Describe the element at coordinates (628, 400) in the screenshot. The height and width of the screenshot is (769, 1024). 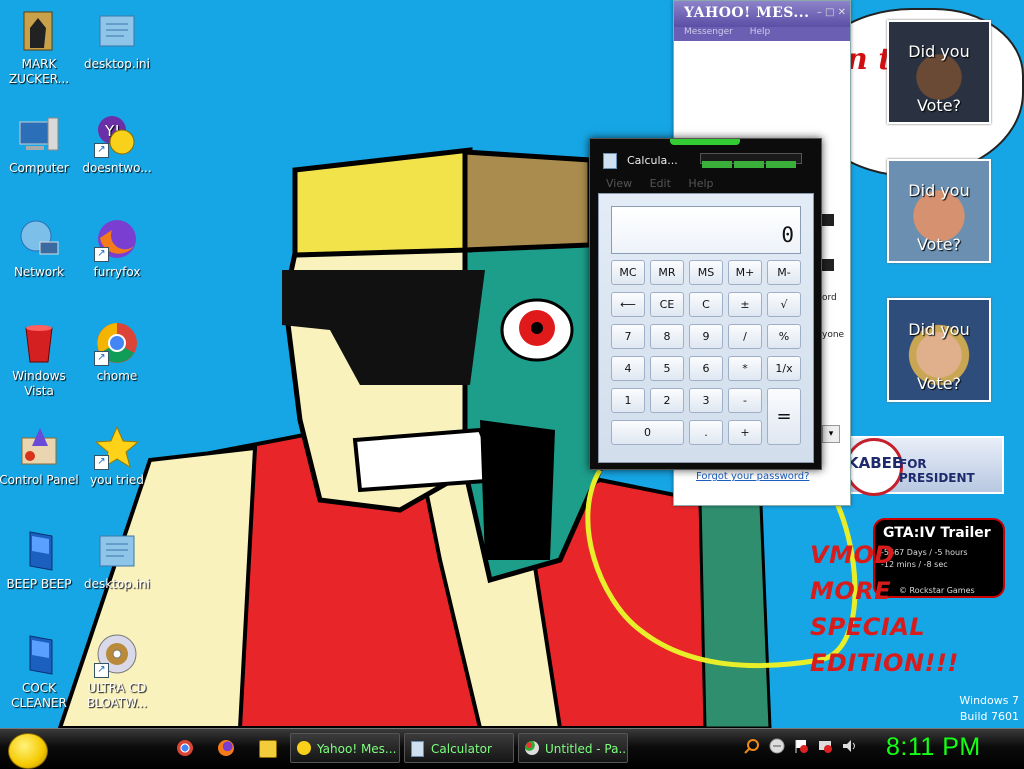
I see `button-1: 1` at that location.